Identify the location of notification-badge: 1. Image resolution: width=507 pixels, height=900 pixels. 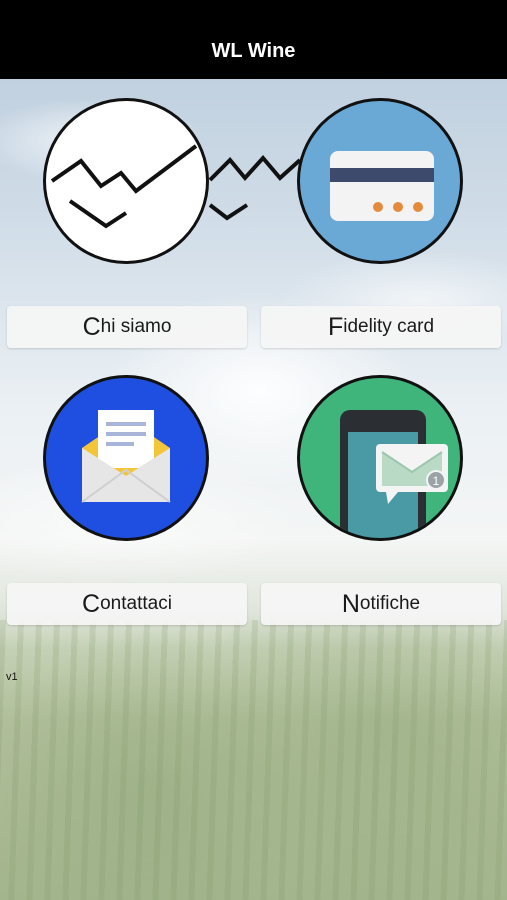
(436, 481).